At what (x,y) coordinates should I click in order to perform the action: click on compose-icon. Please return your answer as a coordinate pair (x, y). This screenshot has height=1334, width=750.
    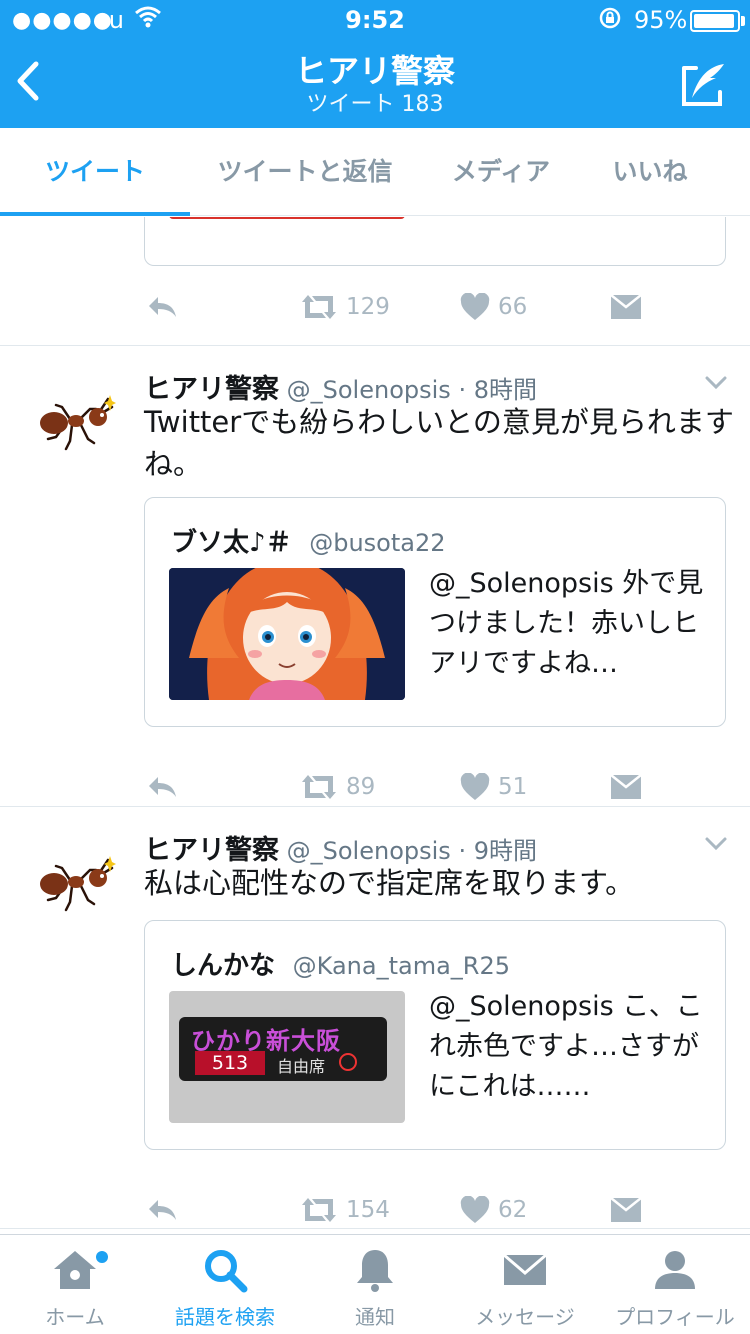
    Looking at the image, I should click on (703, 85).